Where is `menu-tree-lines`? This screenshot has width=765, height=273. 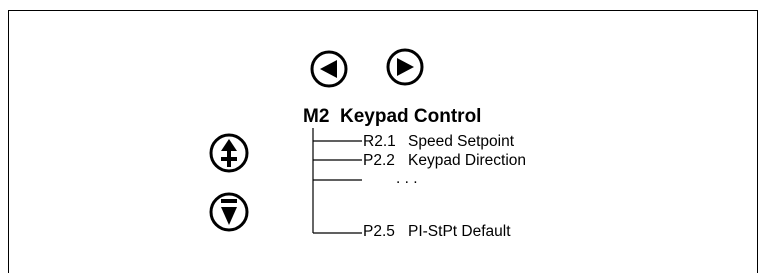
menu-tree-lines is located at coordinates (337, 181).